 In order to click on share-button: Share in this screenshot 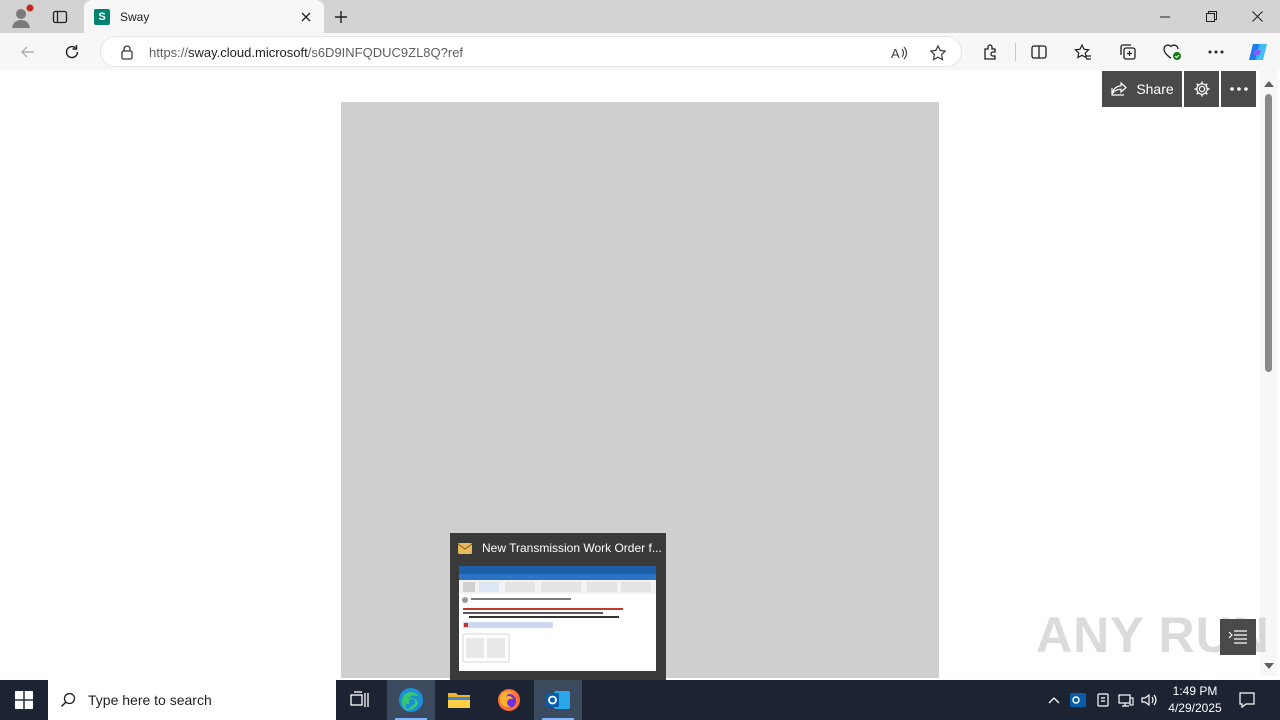, I will do `click(1142, 89)`.